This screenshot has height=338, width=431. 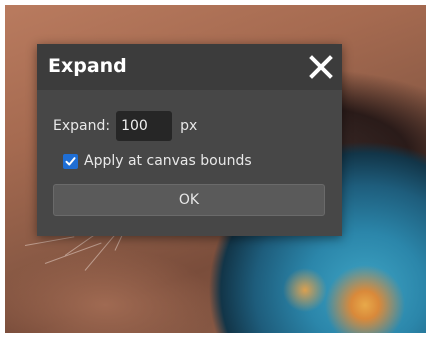 I want to click on ok-button-label: OK, so click(x=189, y=200).